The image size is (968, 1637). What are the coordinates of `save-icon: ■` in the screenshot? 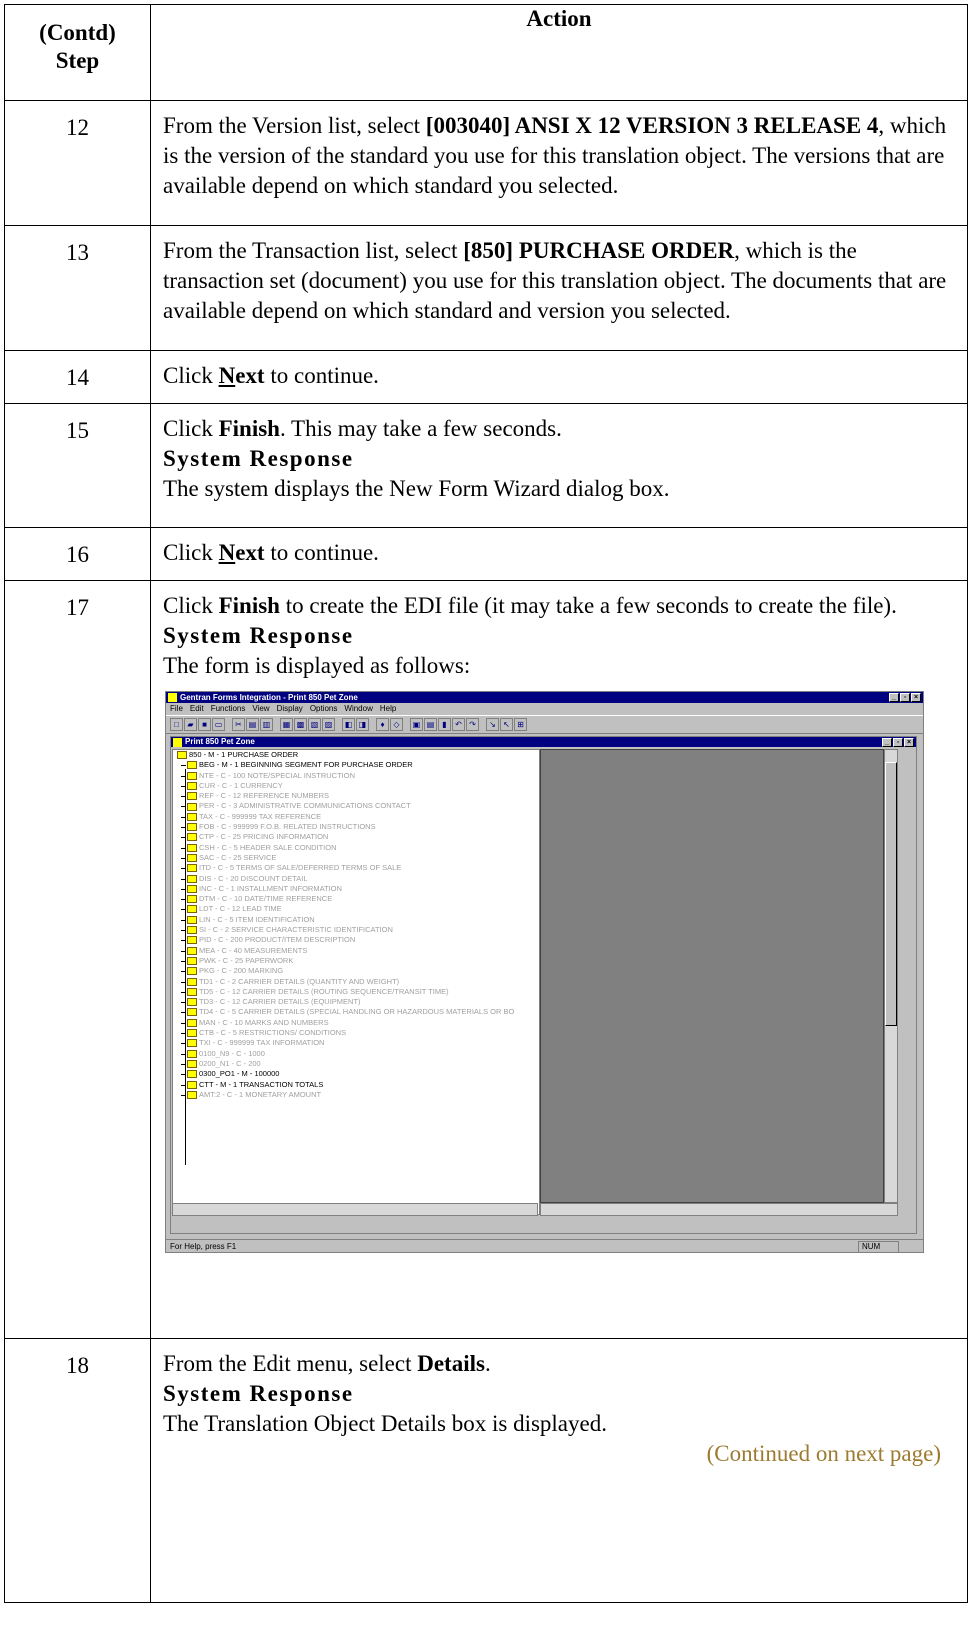 It's located at (204, 724).